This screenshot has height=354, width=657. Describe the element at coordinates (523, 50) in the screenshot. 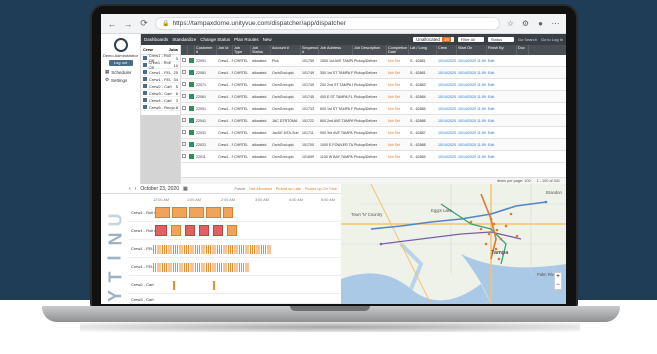

I see `column-header: Doc` at that location.